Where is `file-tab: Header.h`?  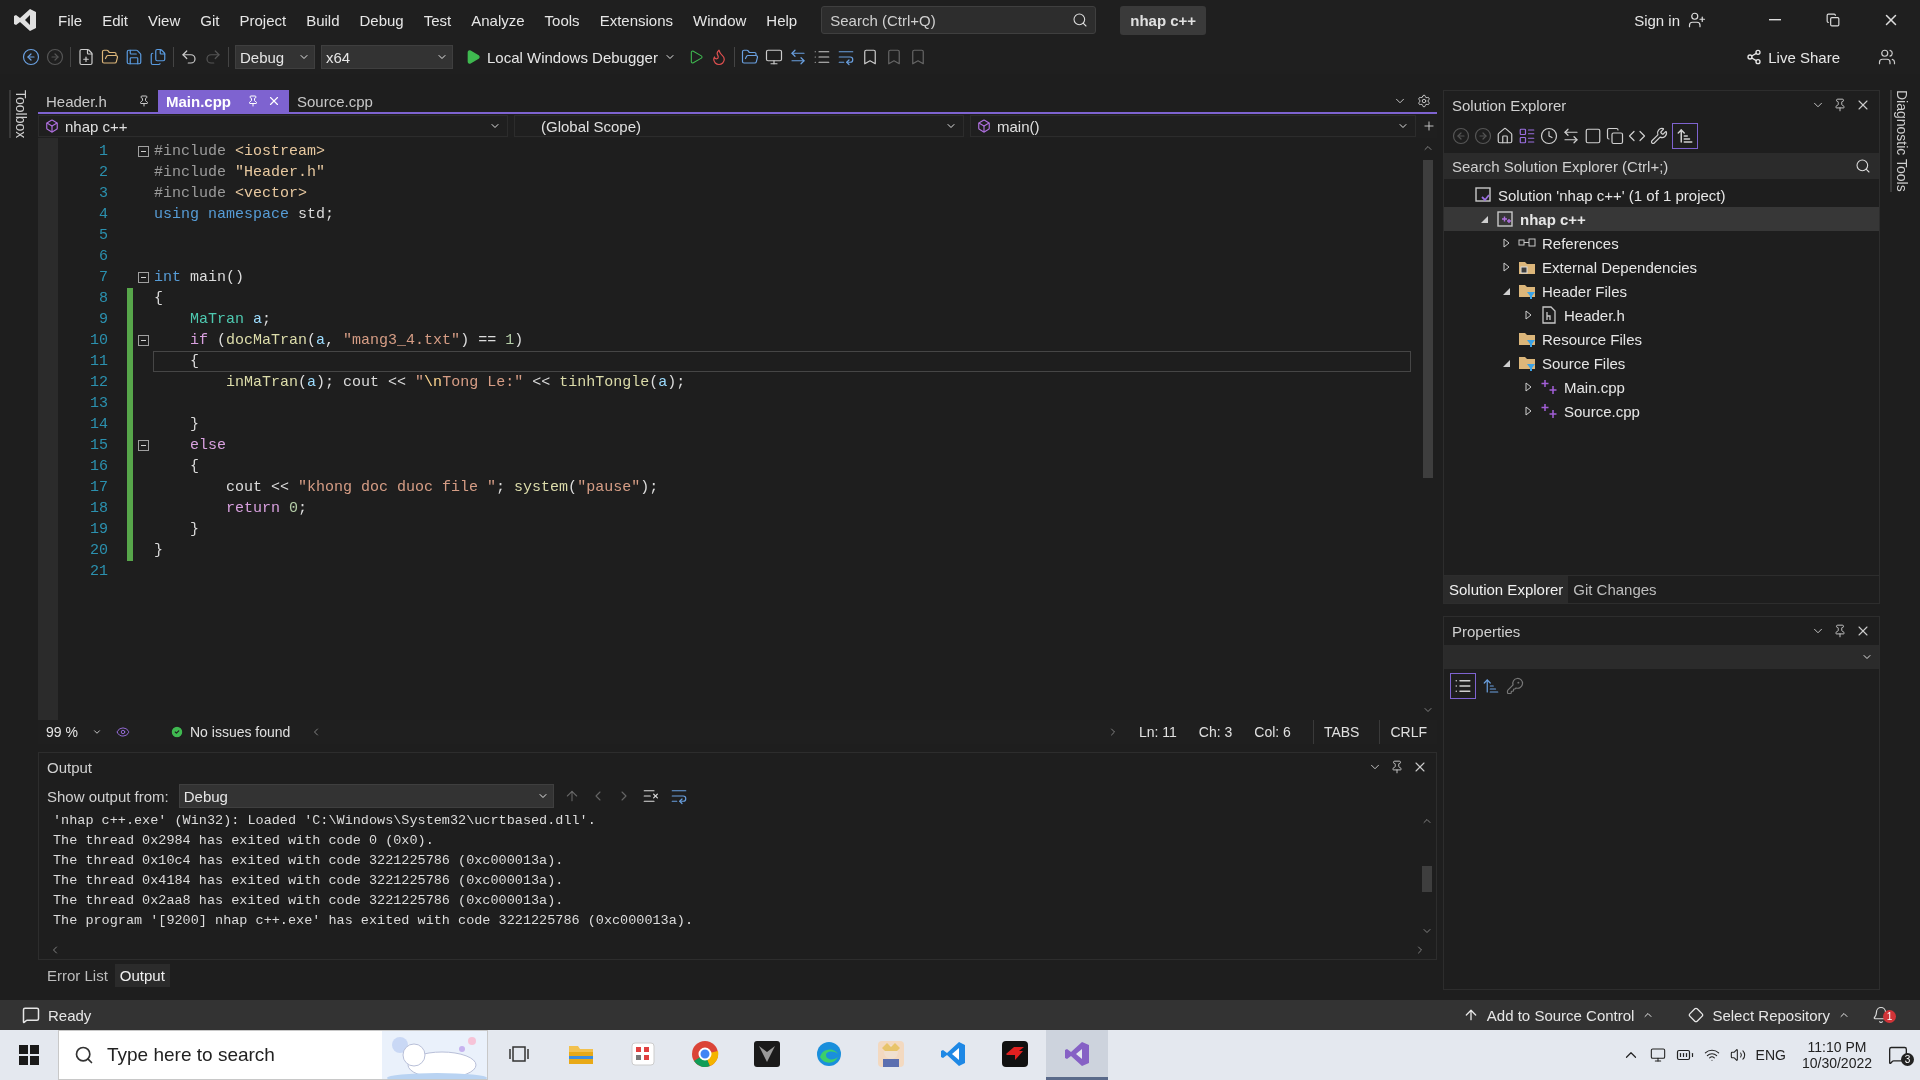 file-tab: Header.h is located at coordinates (98, 101).